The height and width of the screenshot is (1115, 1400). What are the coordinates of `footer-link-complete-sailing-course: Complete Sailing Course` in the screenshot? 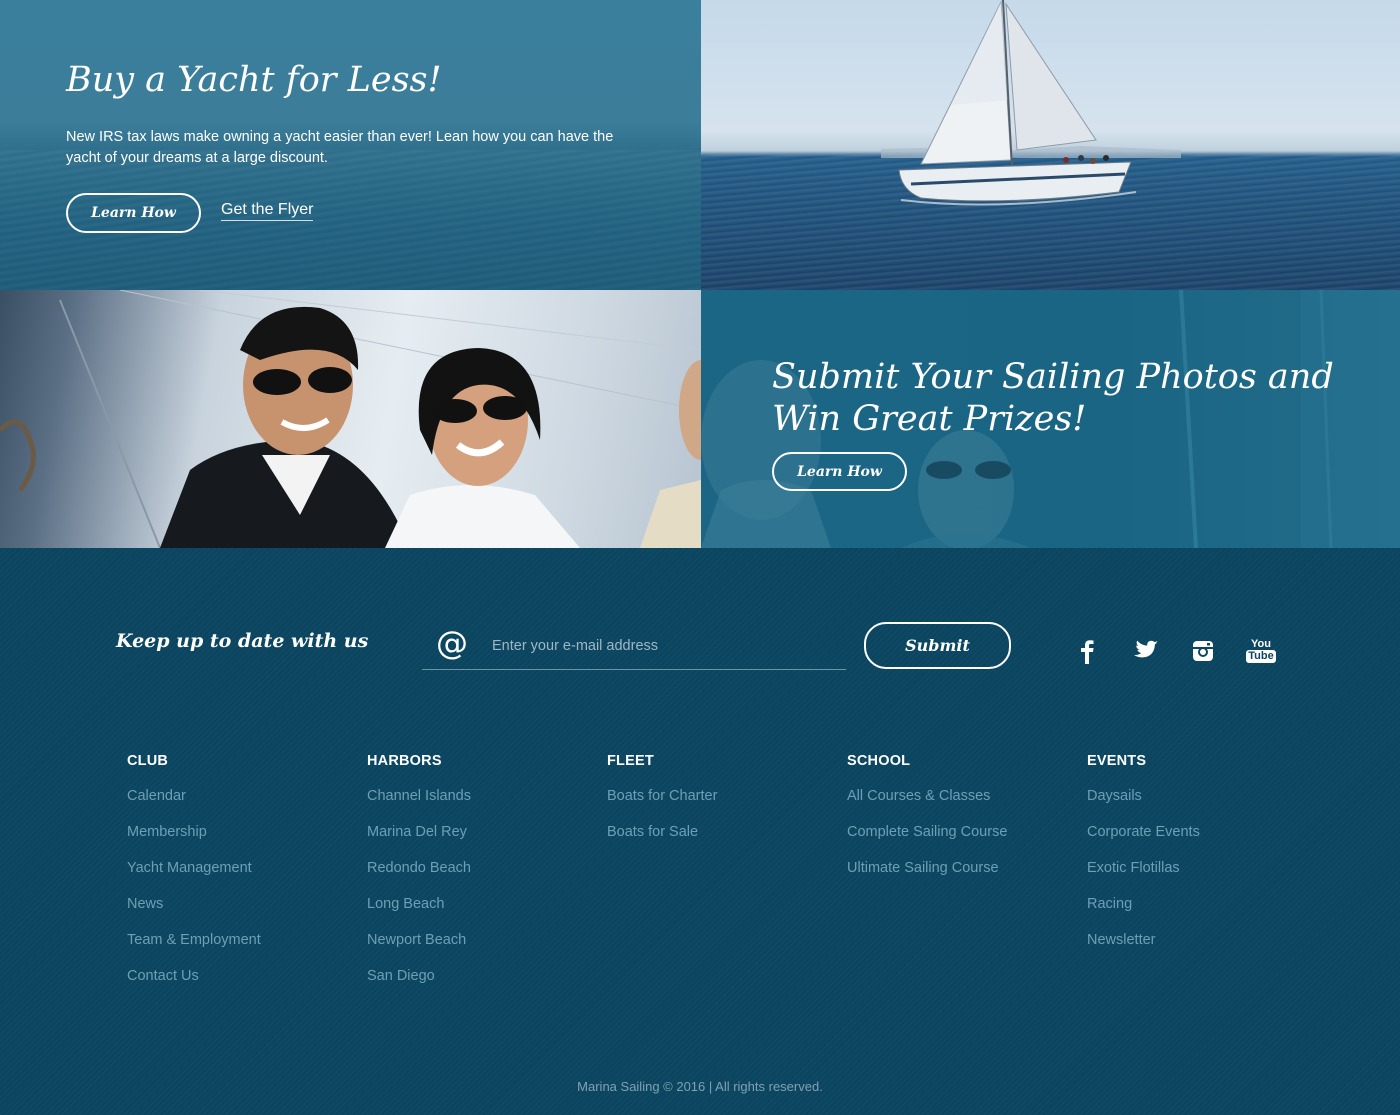 It's located at (957, 841).